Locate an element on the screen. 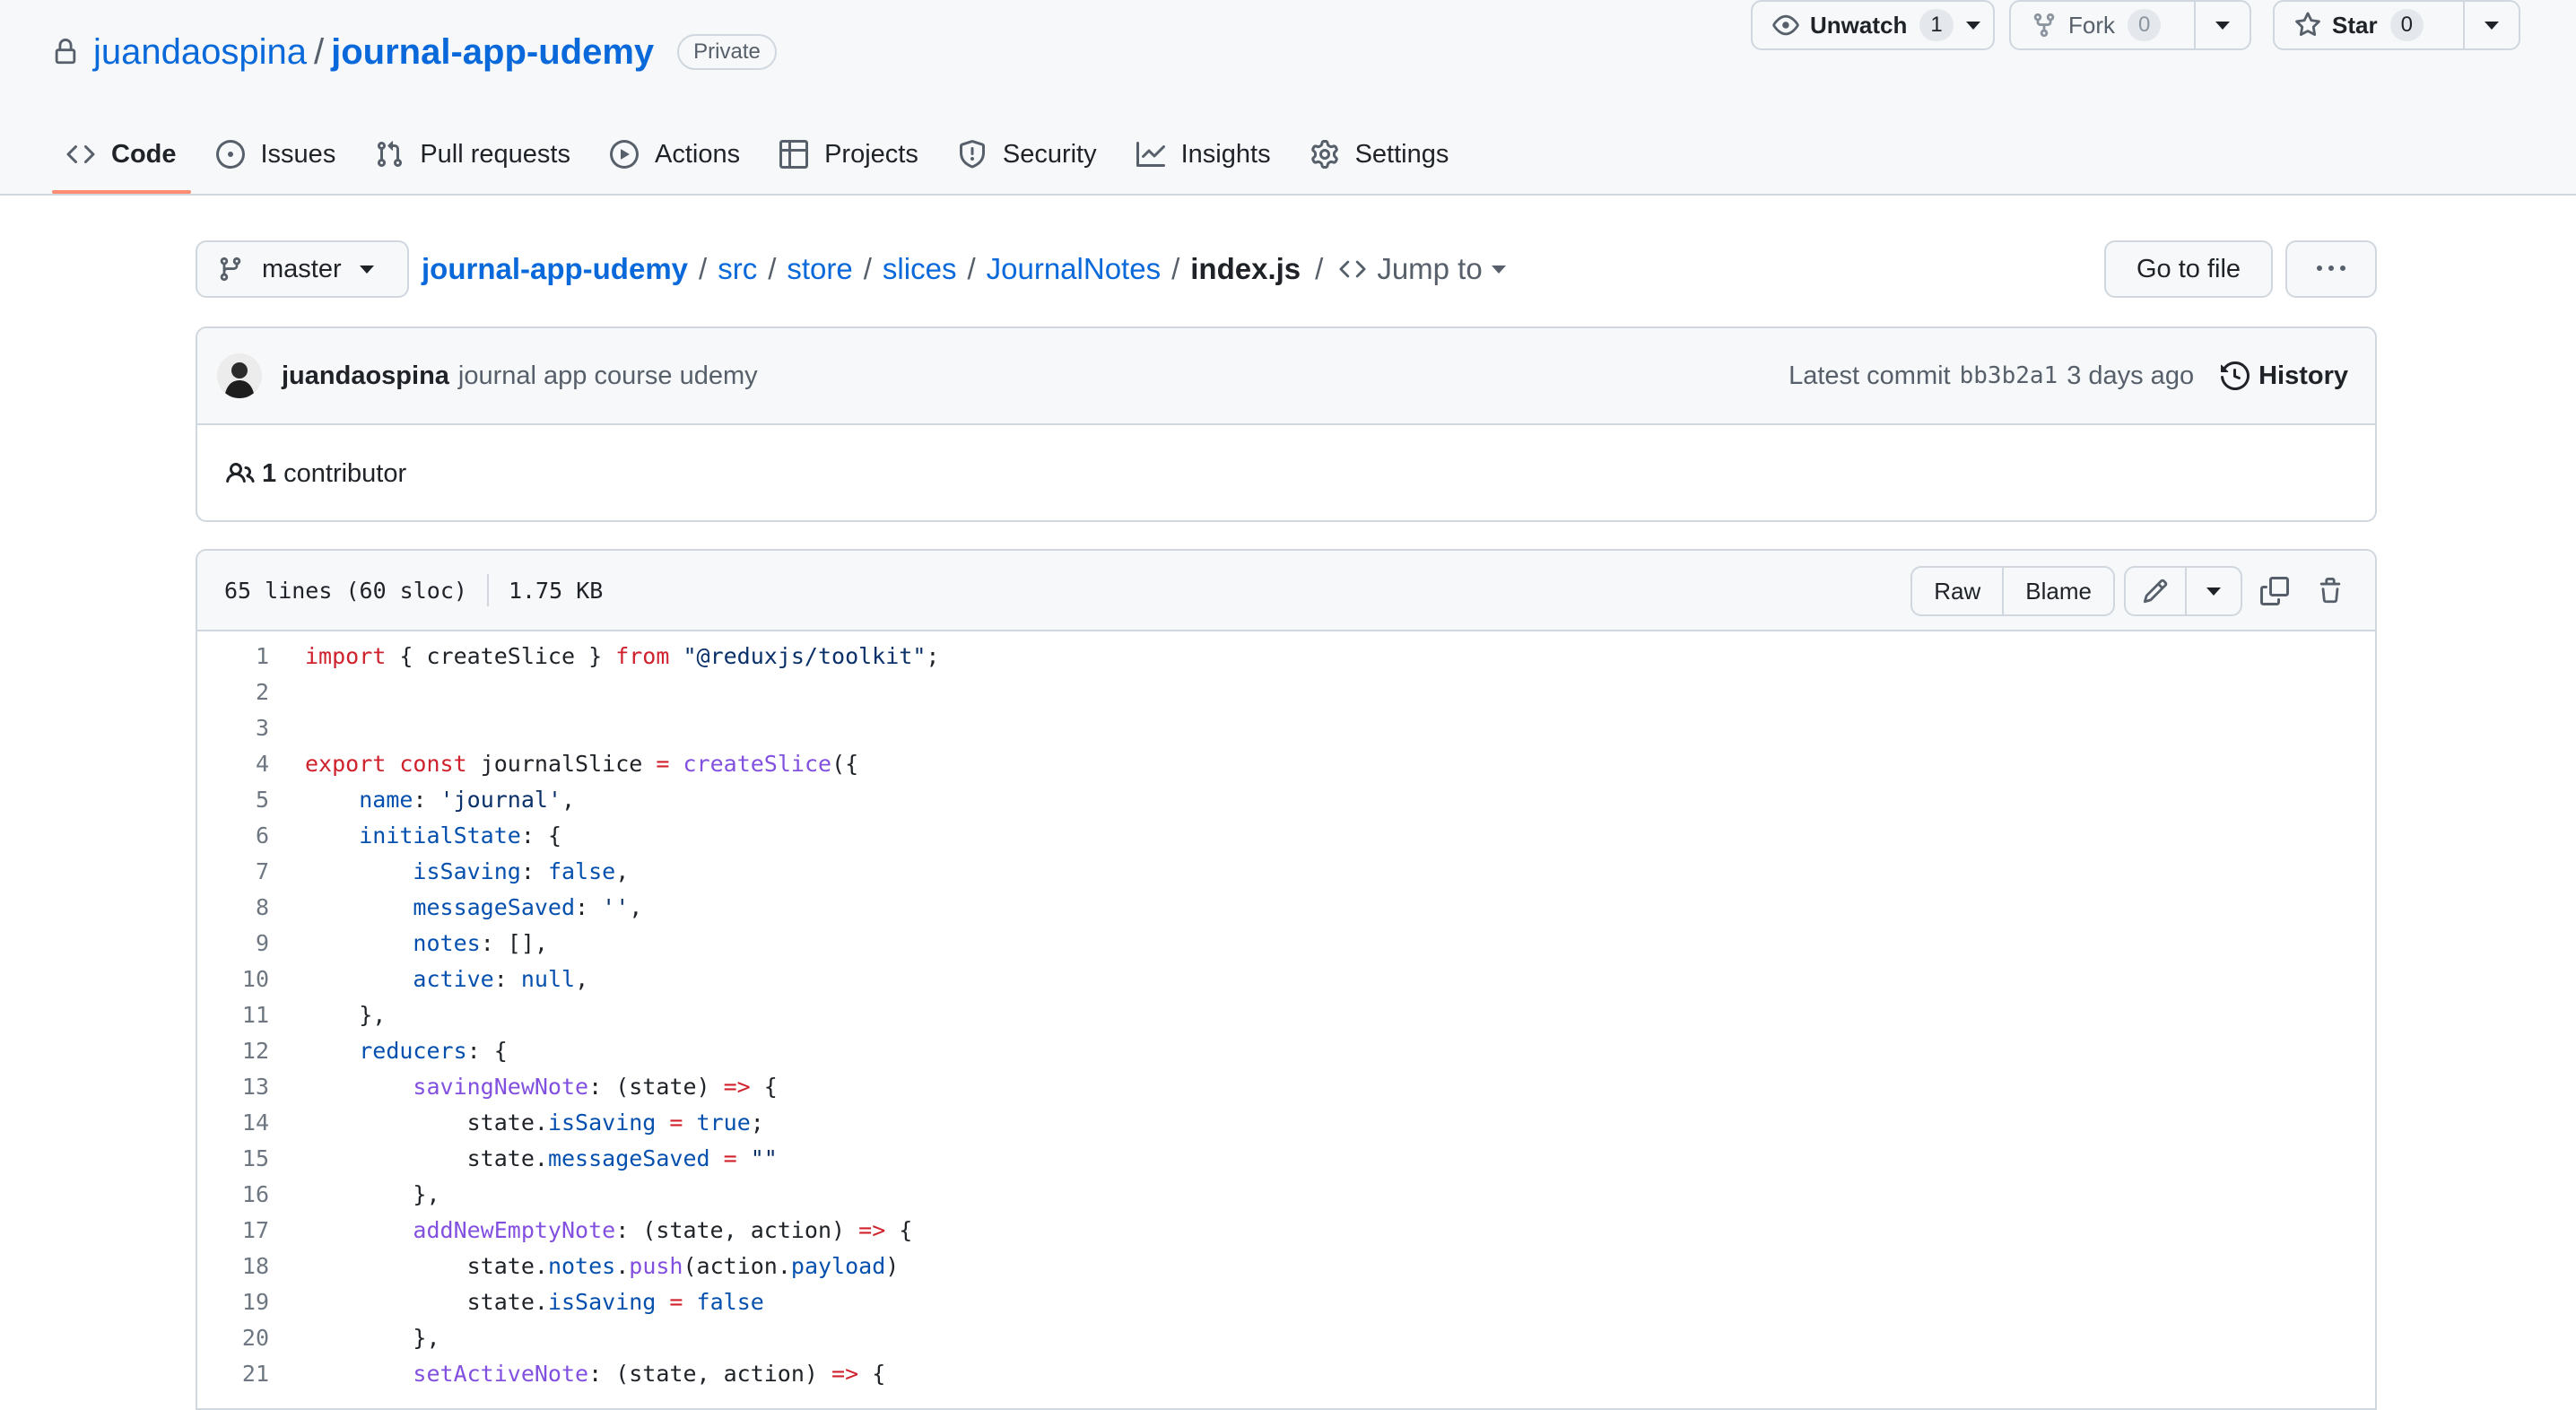  commit-message-link: journal app course udemy is located at coordinates (608, 376).